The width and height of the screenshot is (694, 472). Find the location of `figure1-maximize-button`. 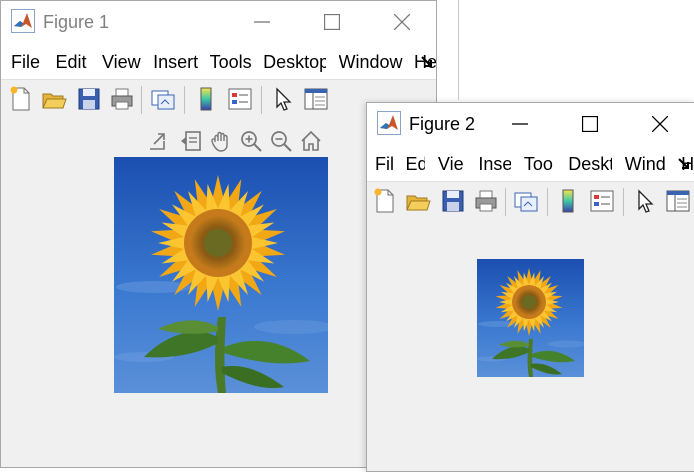

figure1-maximize-button is located at coordinates (332, 22).